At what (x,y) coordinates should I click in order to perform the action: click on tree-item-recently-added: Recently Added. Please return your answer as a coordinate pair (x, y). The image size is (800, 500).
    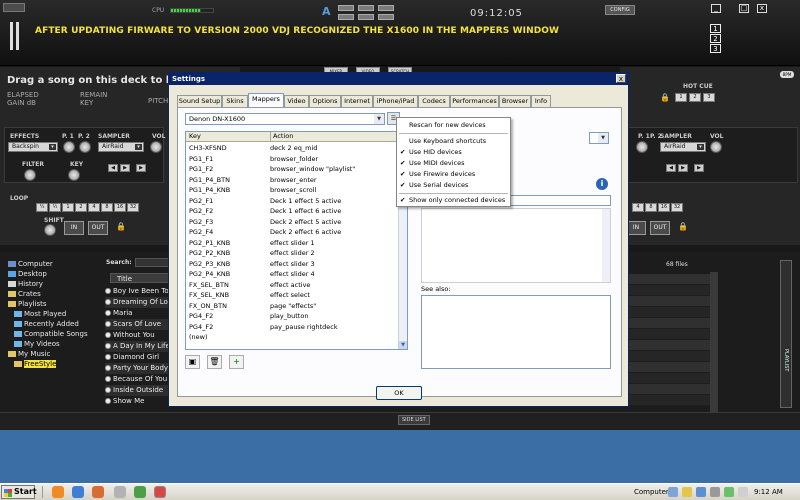
    Looking at the image, I should click on (46, 324).